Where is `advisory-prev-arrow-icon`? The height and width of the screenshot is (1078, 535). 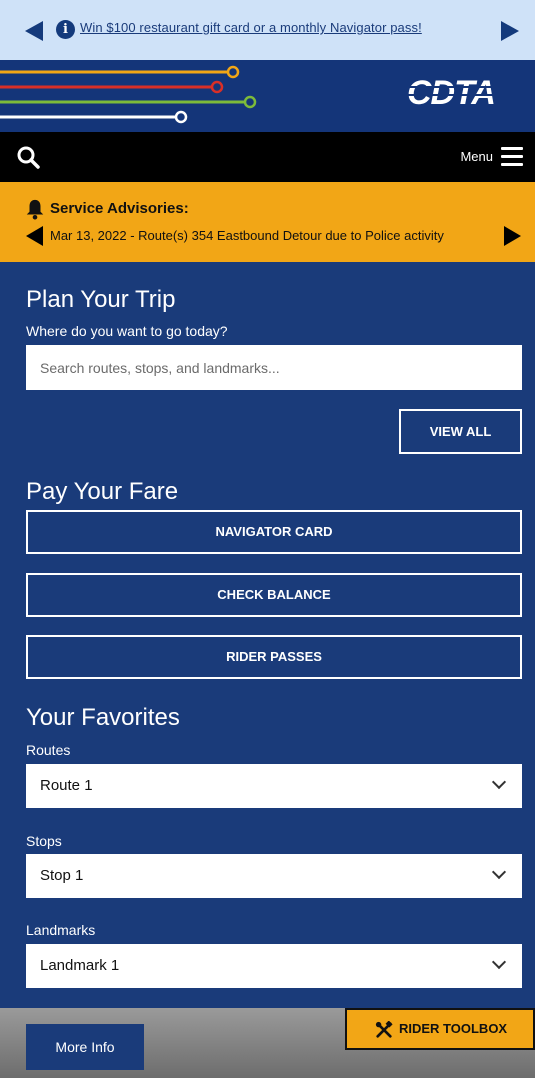
advisory-prev-arrow-icon is located at coordinates (34, 236).